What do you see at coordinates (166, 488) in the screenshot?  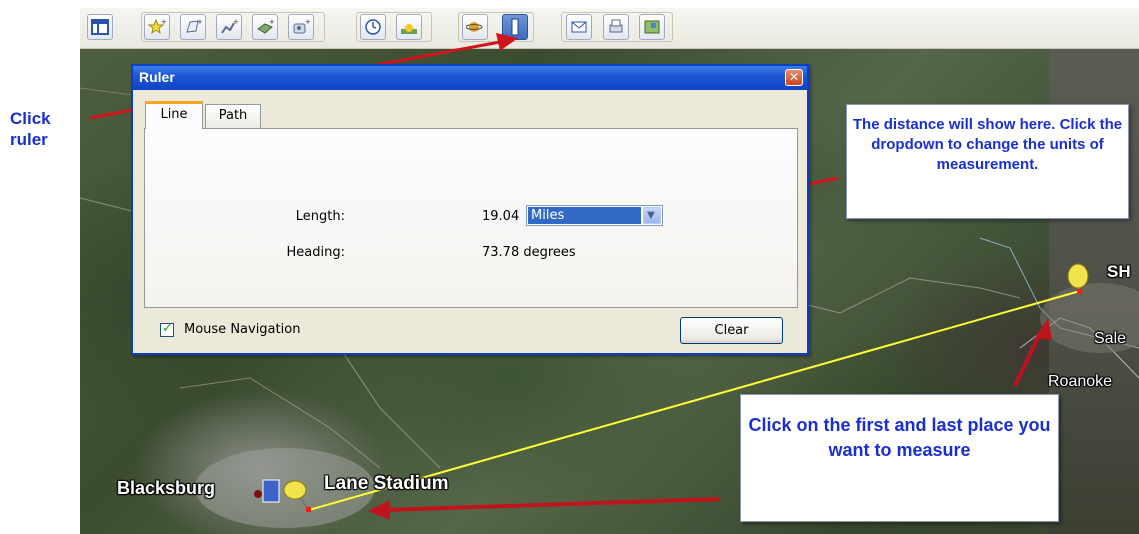 I see `map-label-blacksburg: Blacksburg` at bounding box center [166, 488].